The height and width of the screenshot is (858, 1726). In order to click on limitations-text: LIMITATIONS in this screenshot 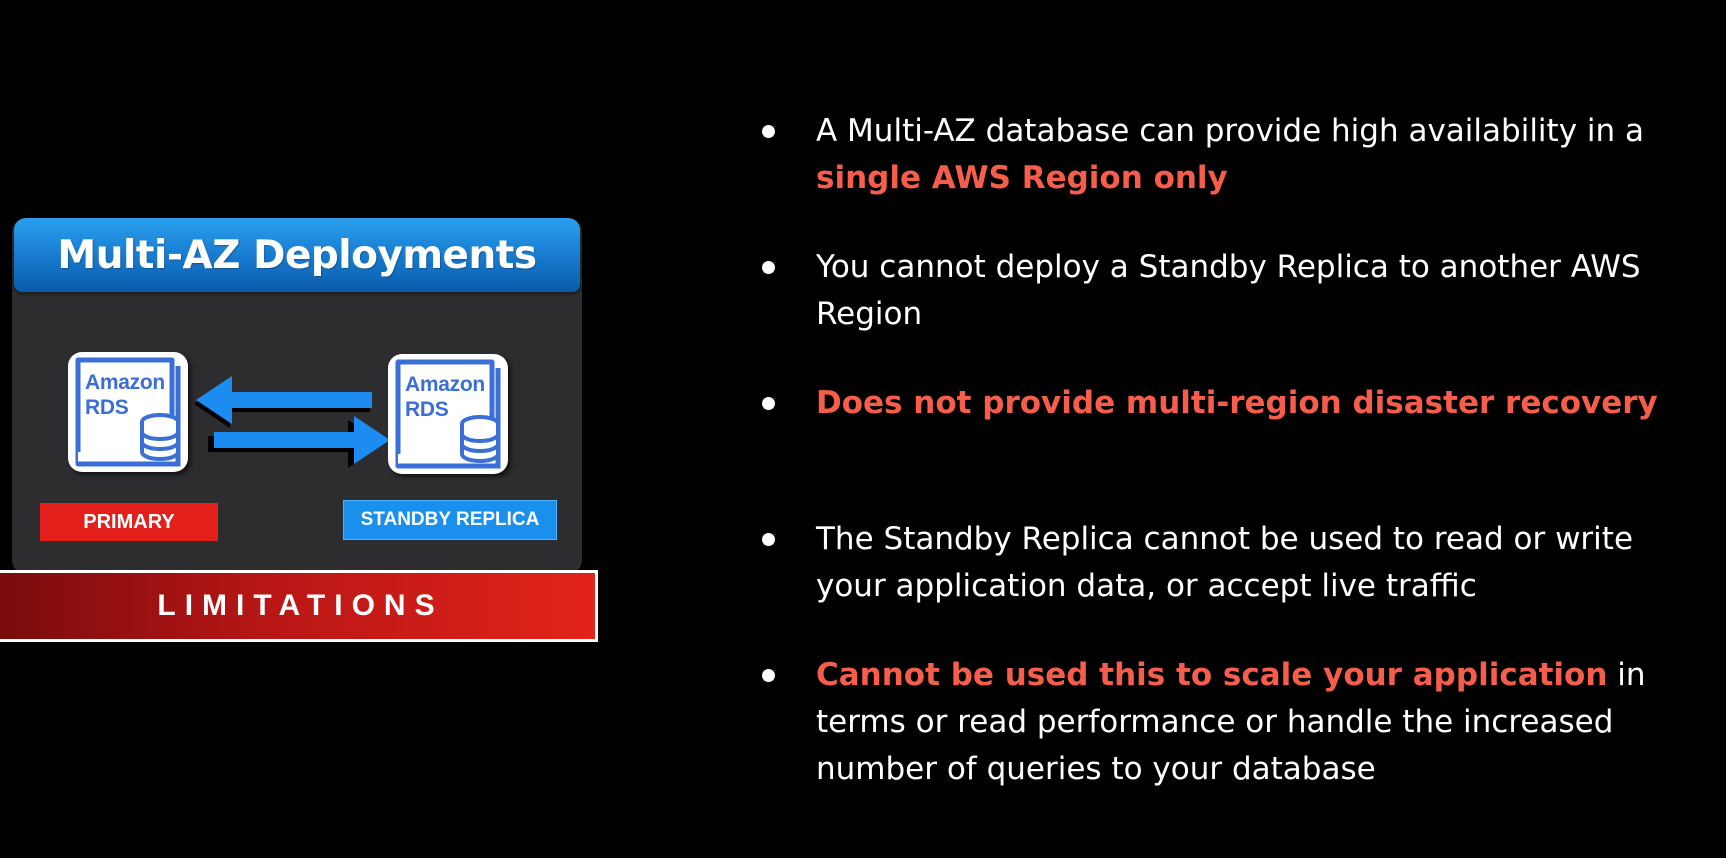, I will do `click(300, 605)`.